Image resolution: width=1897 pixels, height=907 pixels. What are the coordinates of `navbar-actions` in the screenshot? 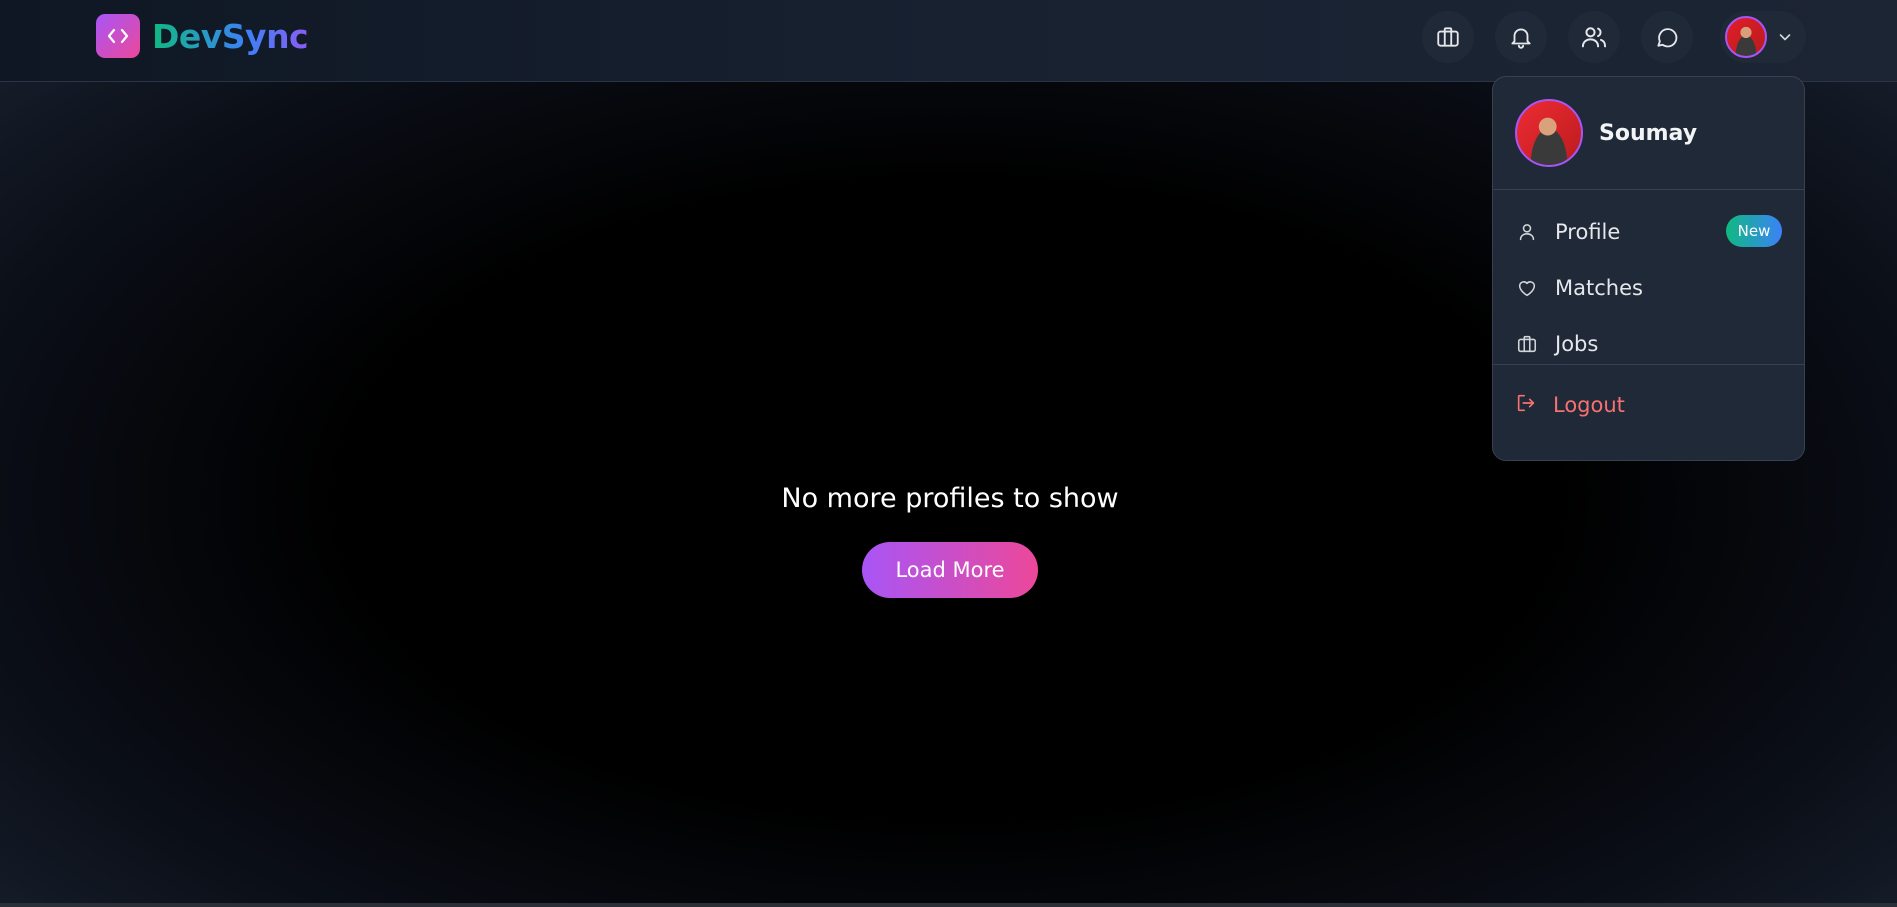 It's located at (948, 37).